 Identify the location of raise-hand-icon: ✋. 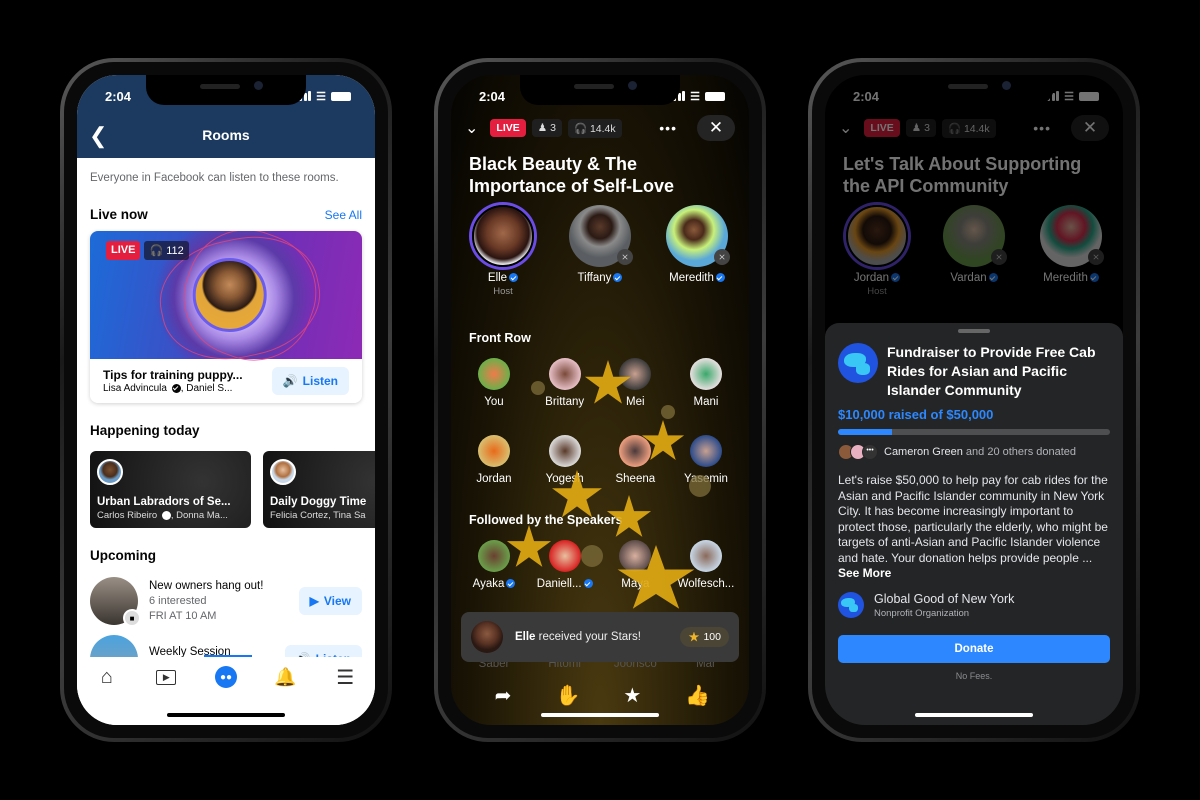
(568, 695).